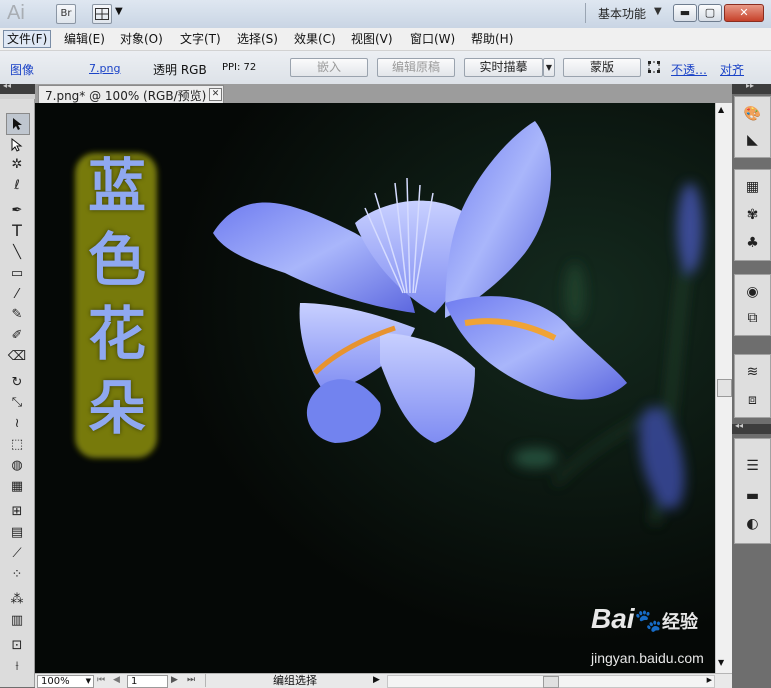  Describe the element at coordinates (732, 69) in the screenshot. I see `align-link: 对齐` at that location.